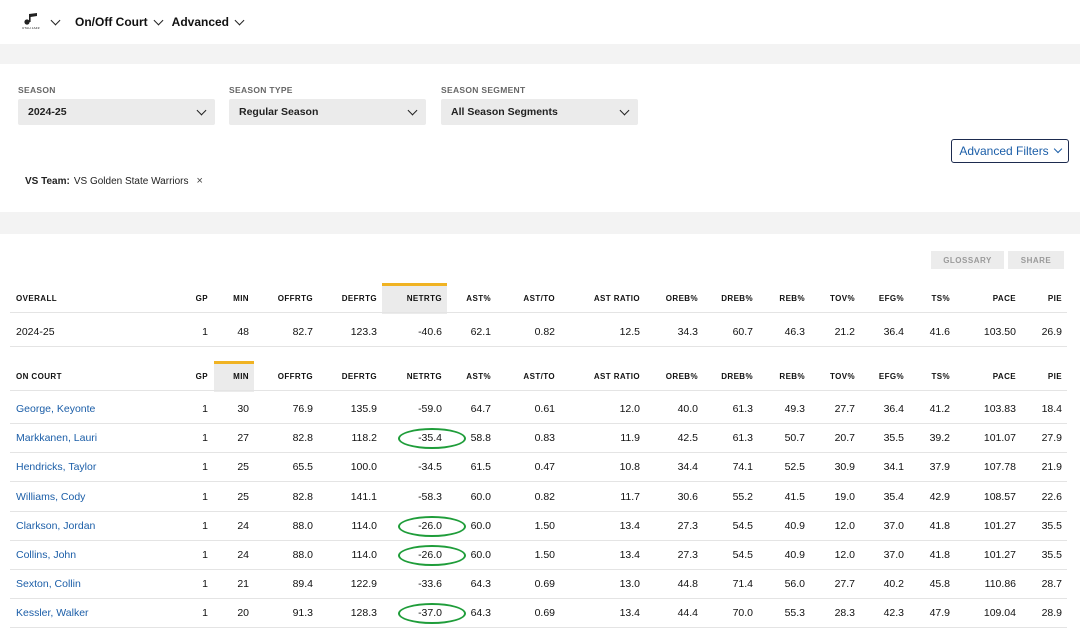 This screenshot has height=628, width=1080. I want to click on cell-pace: 109.04, so click(999, 613).